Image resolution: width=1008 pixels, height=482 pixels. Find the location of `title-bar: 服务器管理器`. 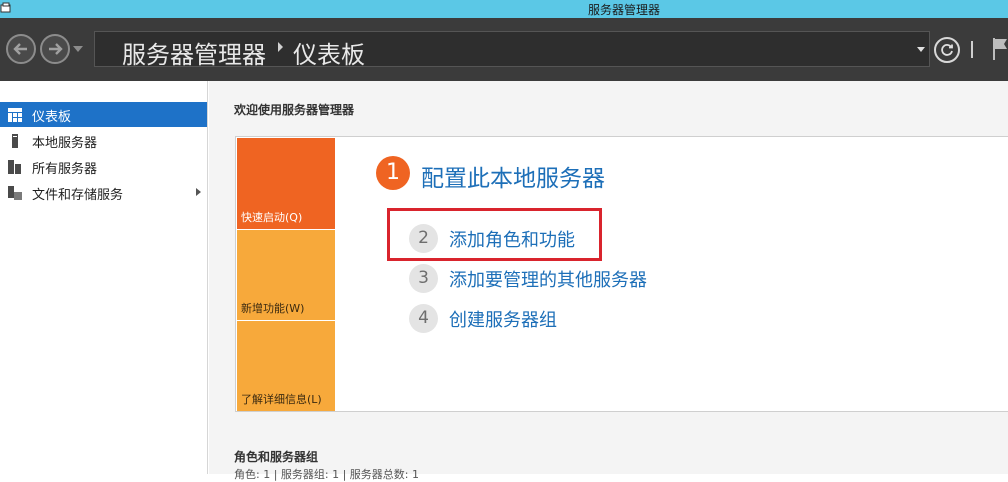

title-bar: 服务器管理器 is located at coordinates (504, 9).